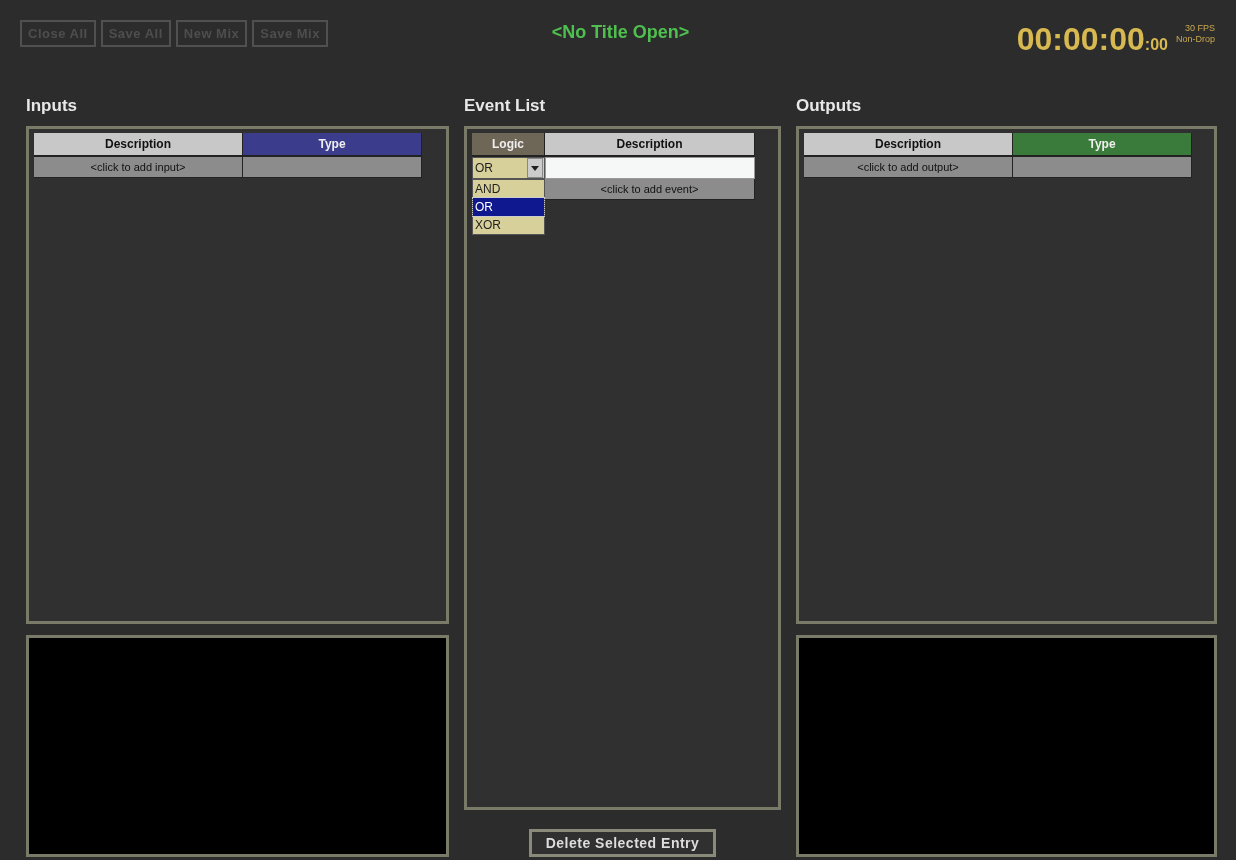 The image size is (1236, 860). Describe the element at coordinates (508, 189) in the screenshot. I see `dropdown-option: AND` at that location.